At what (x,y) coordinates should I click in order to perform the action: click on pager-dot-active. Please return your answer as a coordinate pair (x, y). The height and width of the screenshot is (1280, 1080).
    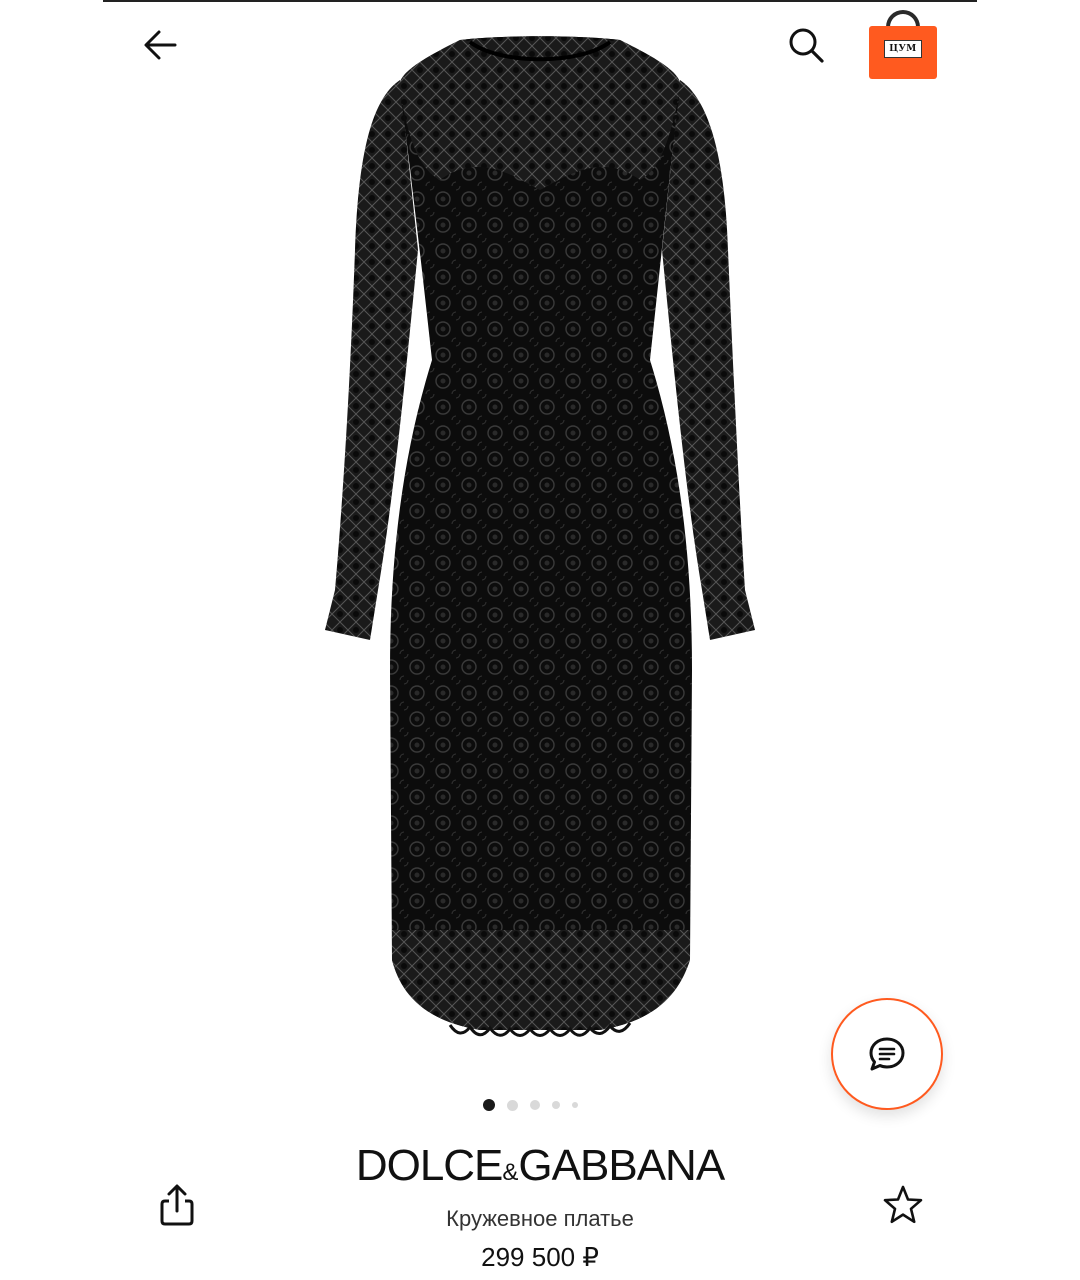
    Looking at the image, I should click on (489, 1105).